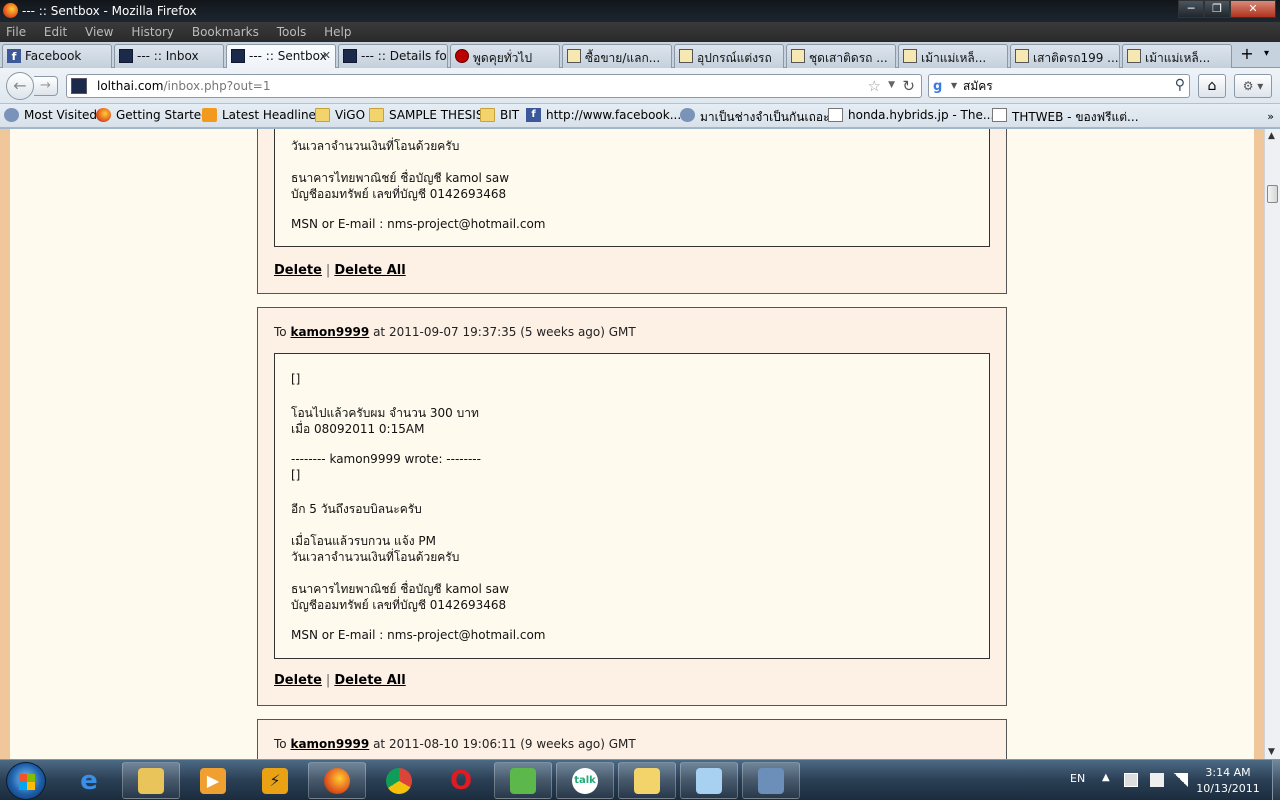  What do you see at coordinates (281, 56) in the screenshot?
I see `tab-sentbox: --- :: Sentbox ✕` at bounding box center [281, 56].